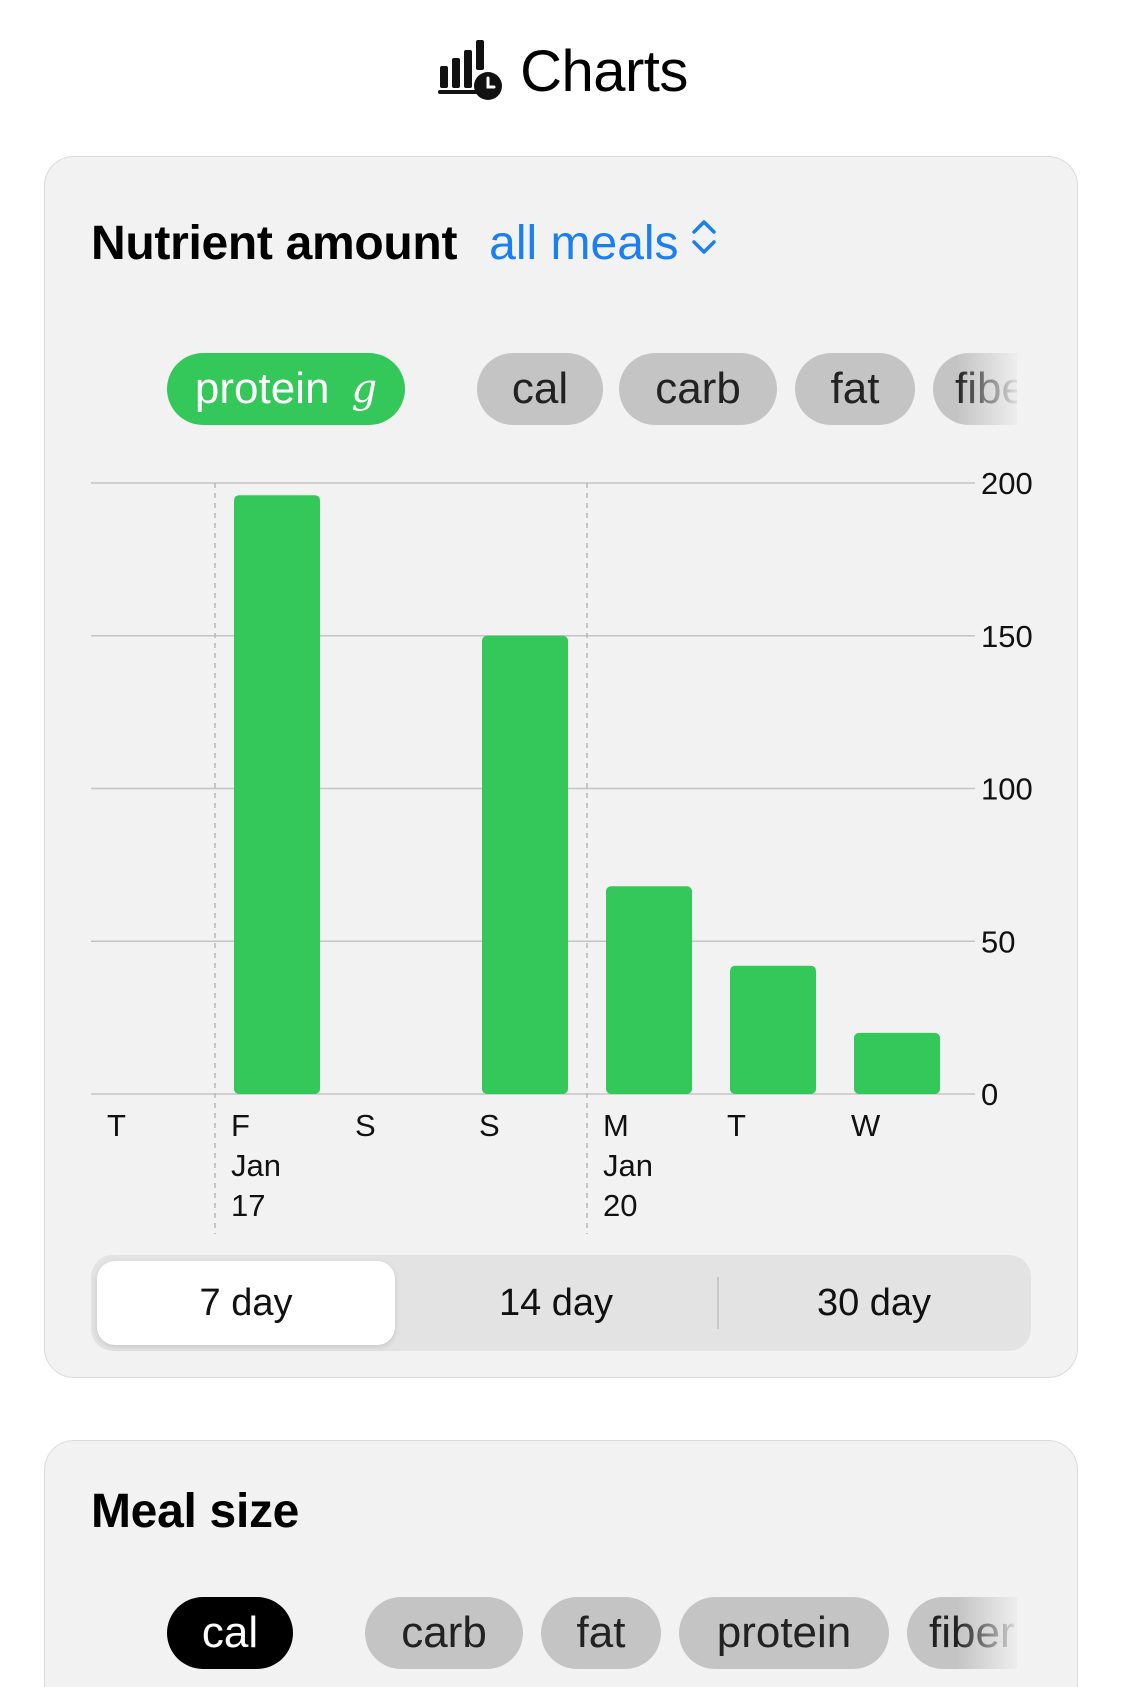 Image resolution: width=1124 pixels, height=1687 pixels. I want to click on segment-divider, so click(718, 1303).